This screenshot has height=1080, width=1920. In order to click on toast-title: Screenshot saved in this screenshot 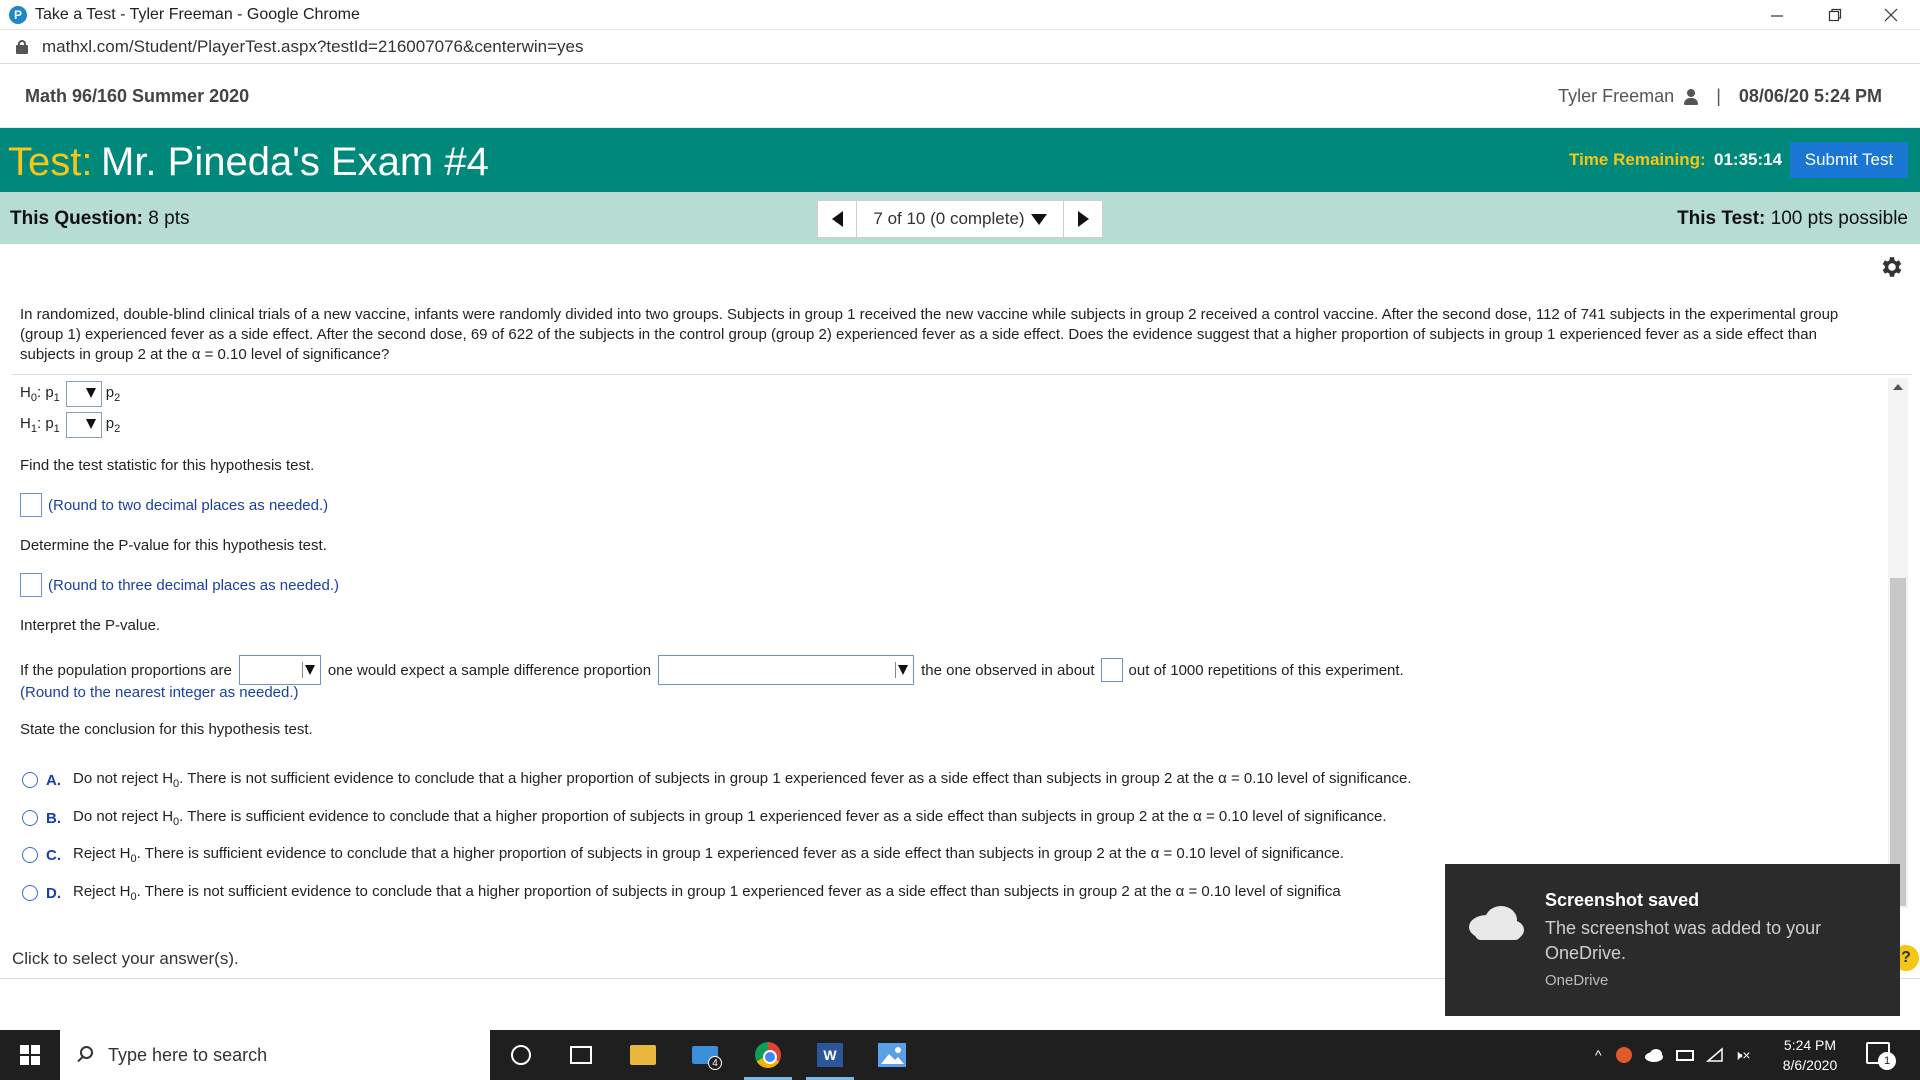, I will do `click(1622, 900)`.